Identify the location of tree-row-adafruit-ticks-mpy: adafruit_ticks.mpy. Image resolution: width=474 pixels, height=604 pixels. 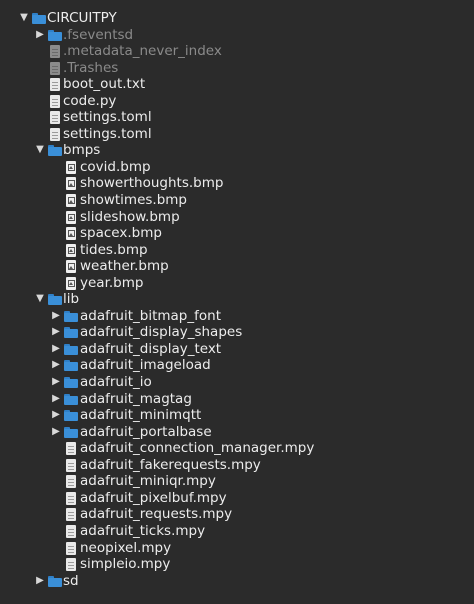
(237, 531).